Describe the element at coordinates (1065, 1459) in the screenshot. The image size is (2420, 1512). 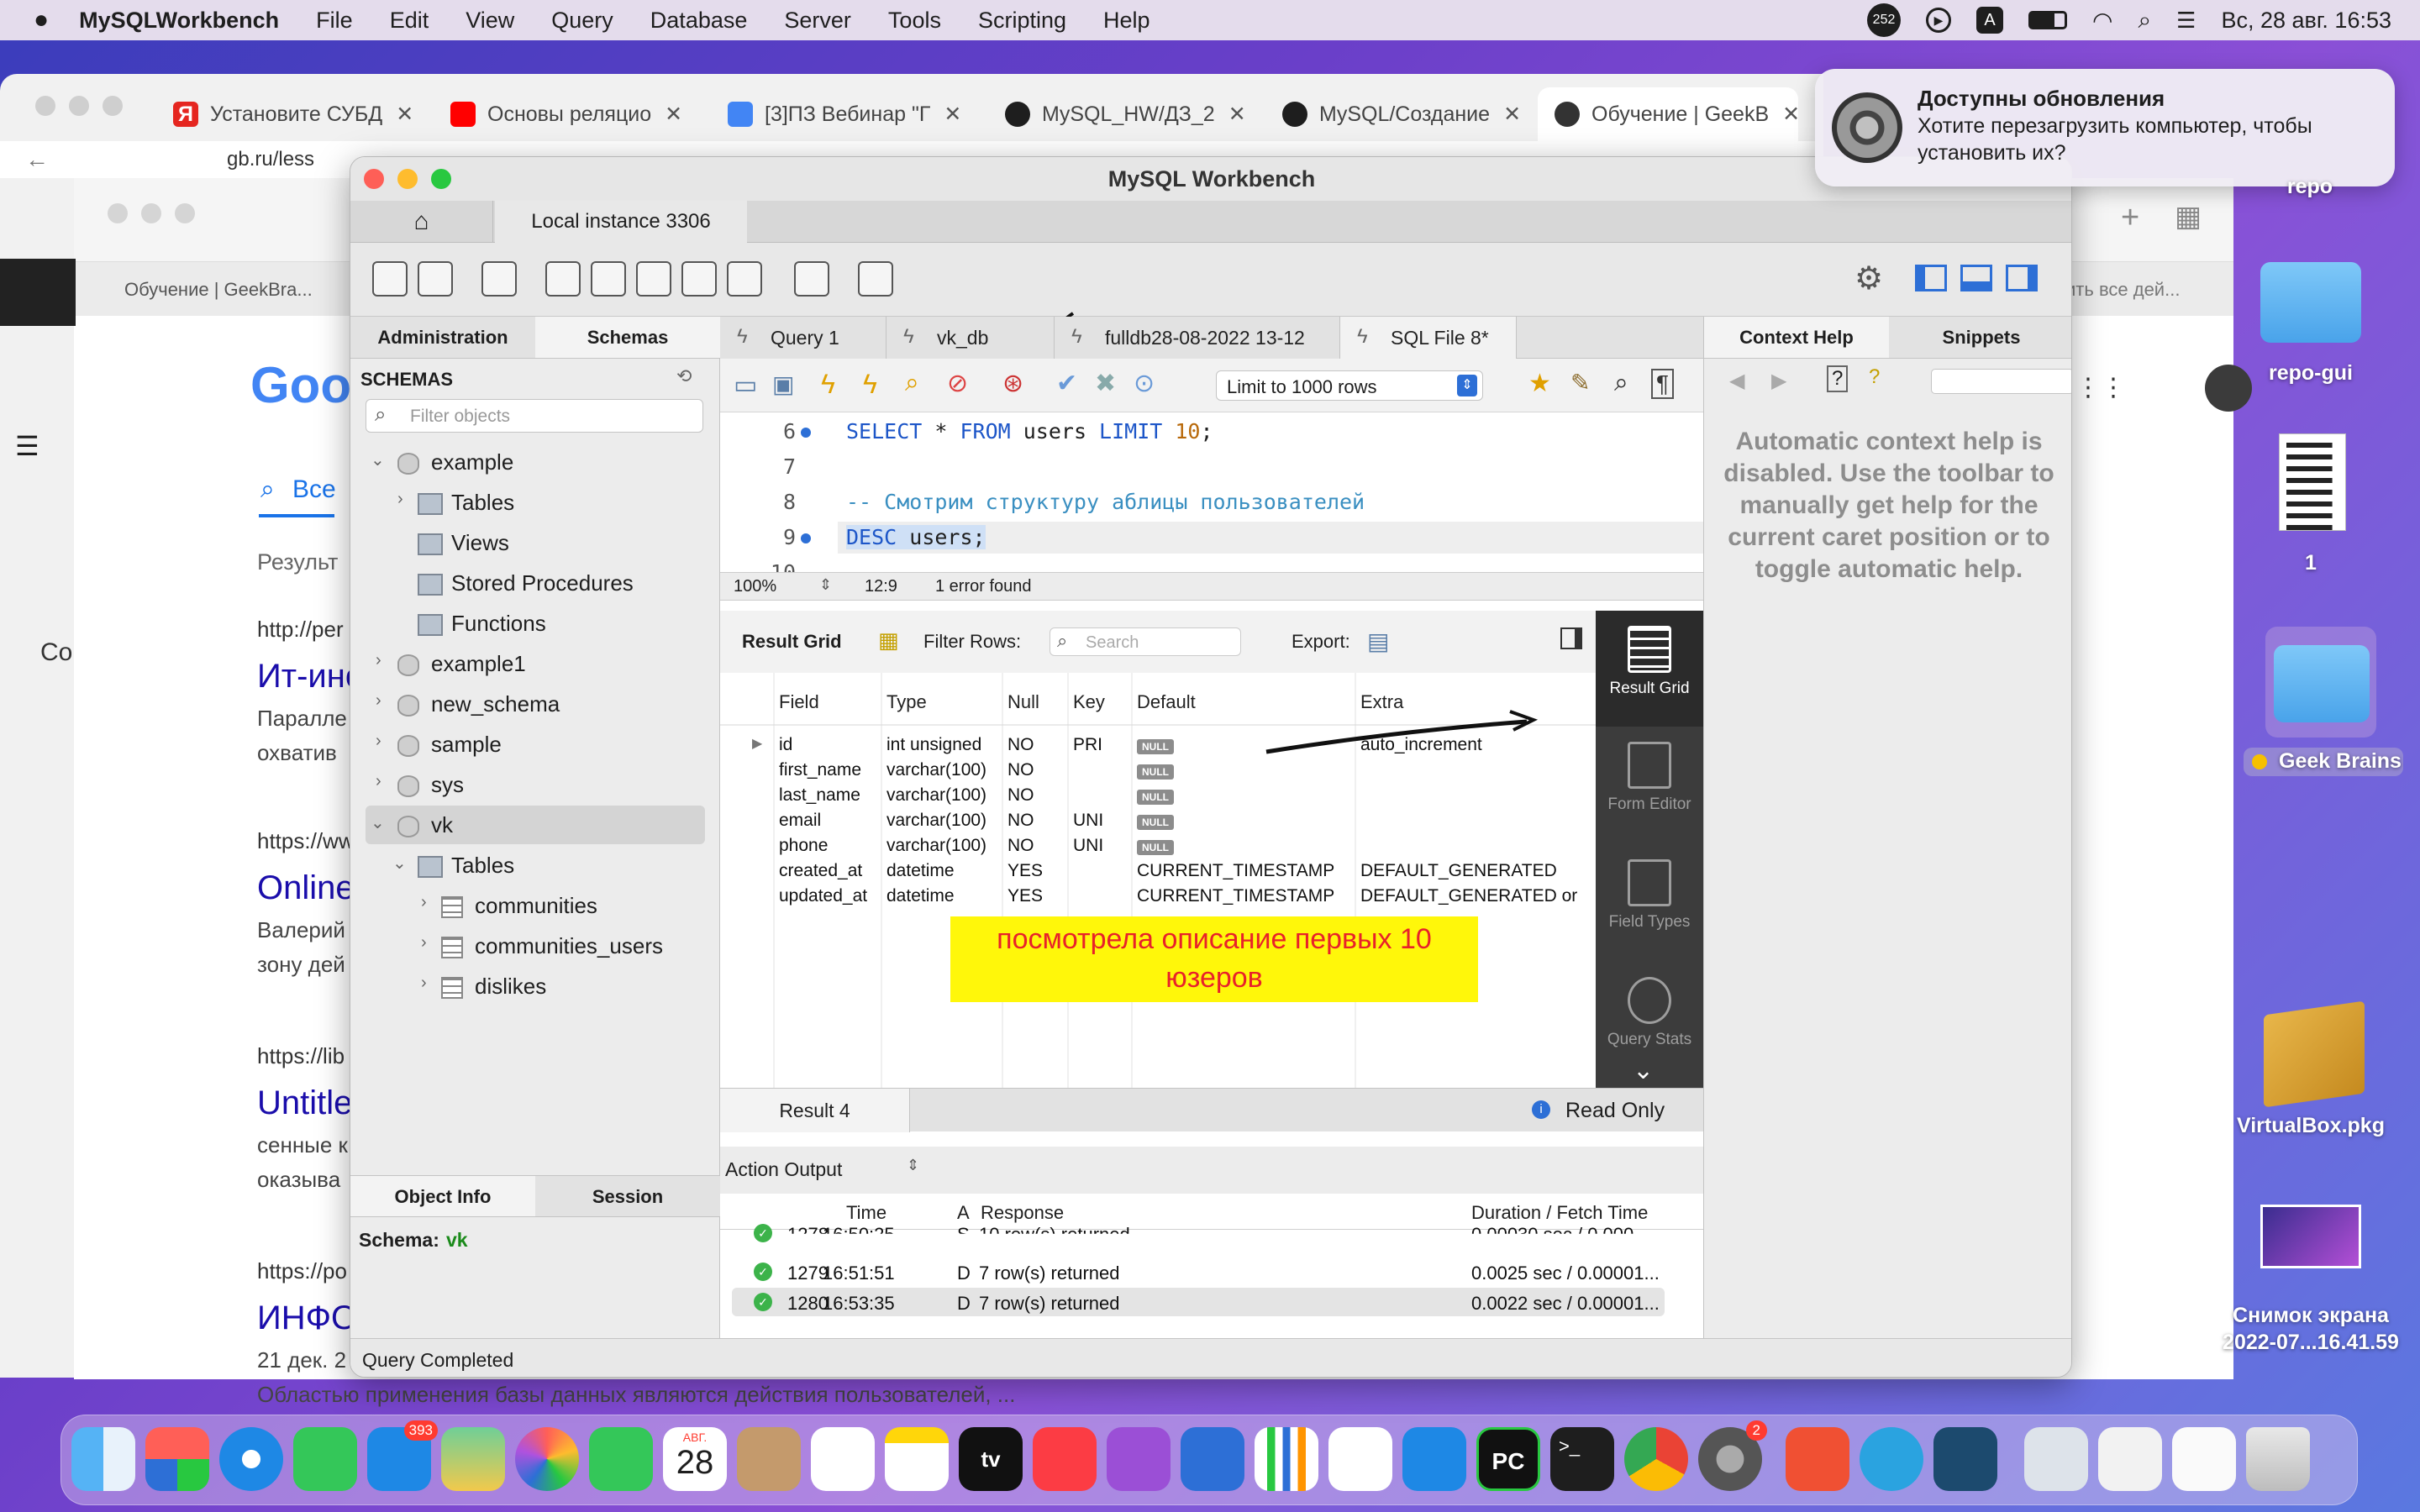
I see `music-icon` at that location.